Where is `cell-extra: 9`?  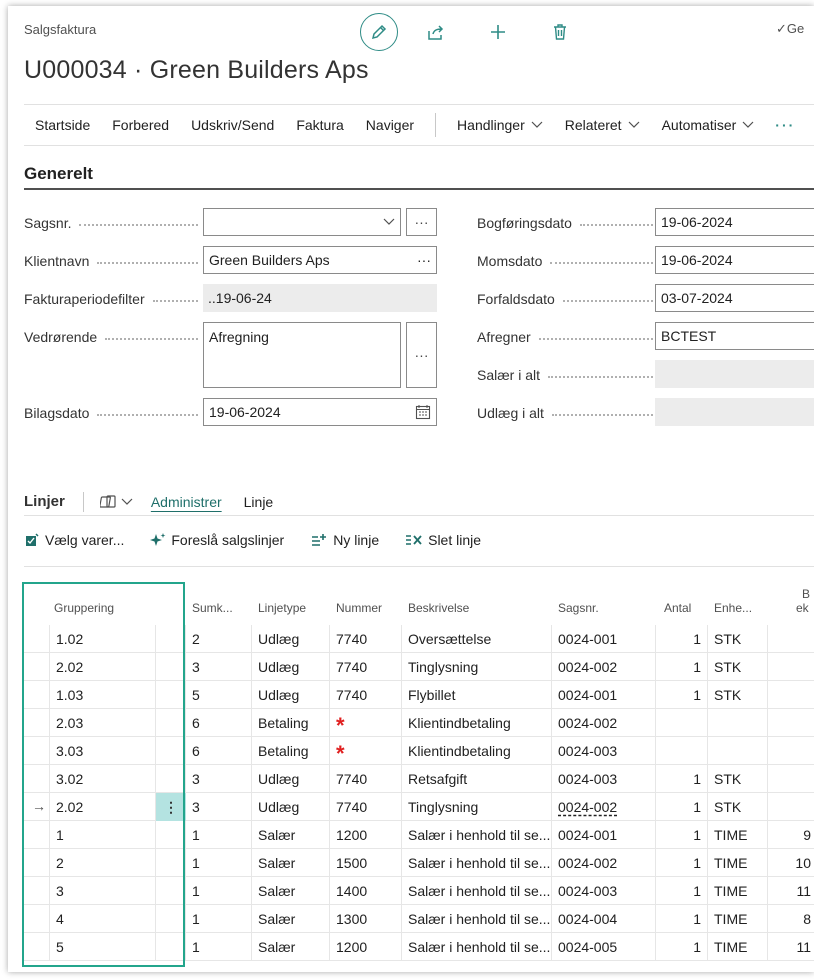
cell-extra: 9 is located at coordinates (791, 835).